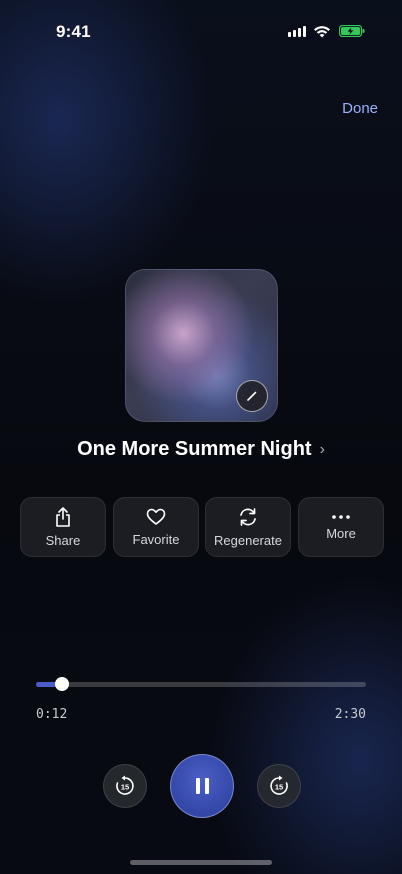  Describe the element at coordinates (350, 714) in the screenshot. I see `total-time: 2:30` at that location.